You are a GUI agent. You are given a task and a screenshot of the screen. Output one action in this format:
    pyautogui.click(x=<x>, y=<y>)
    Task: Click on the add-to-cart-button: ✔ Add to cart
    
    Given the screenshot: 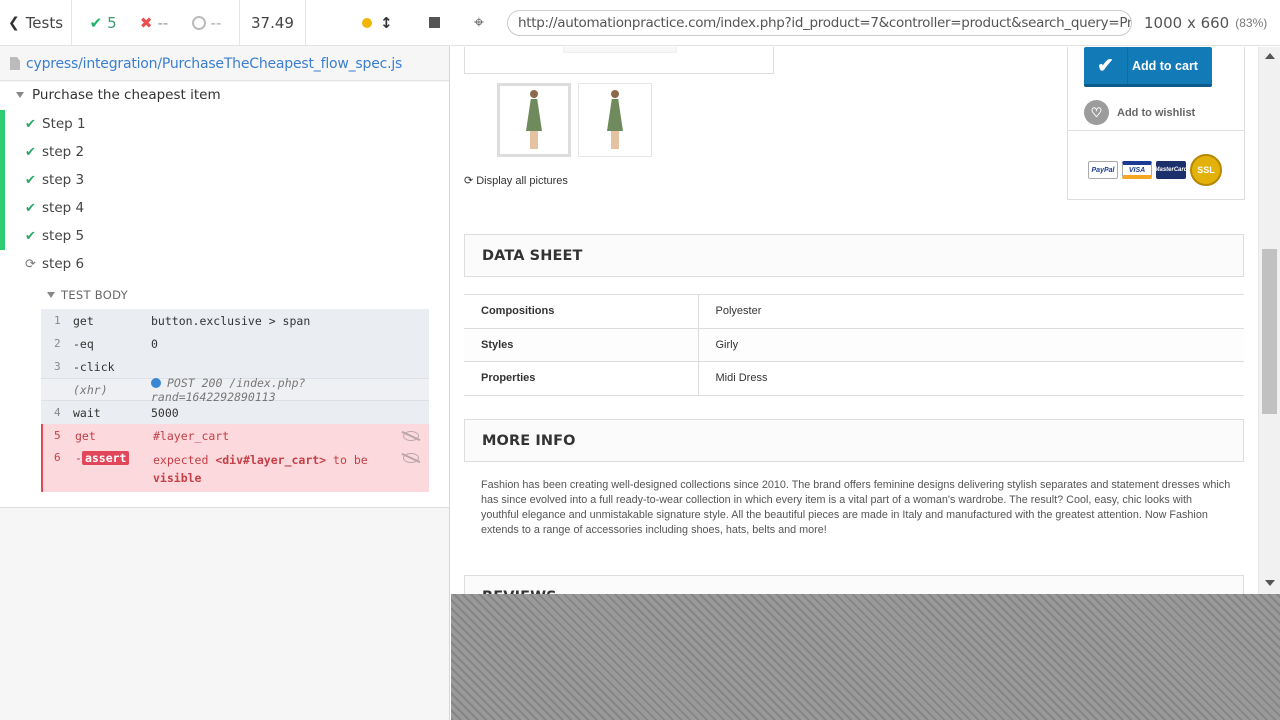 What is the action you would take?
    pyautogui.click(x=1148, y=67)
    